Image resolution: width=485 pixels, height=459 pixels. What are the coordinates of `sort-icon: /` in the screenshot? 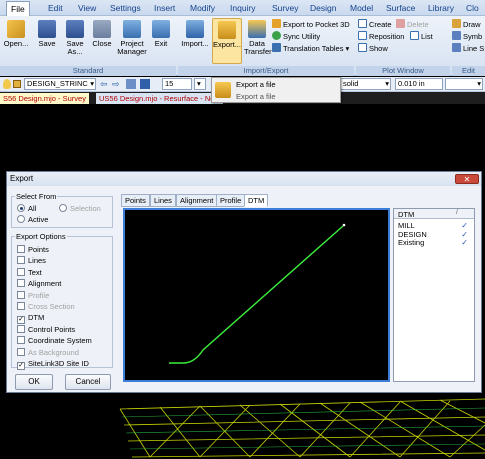 It's located at (457, 212).